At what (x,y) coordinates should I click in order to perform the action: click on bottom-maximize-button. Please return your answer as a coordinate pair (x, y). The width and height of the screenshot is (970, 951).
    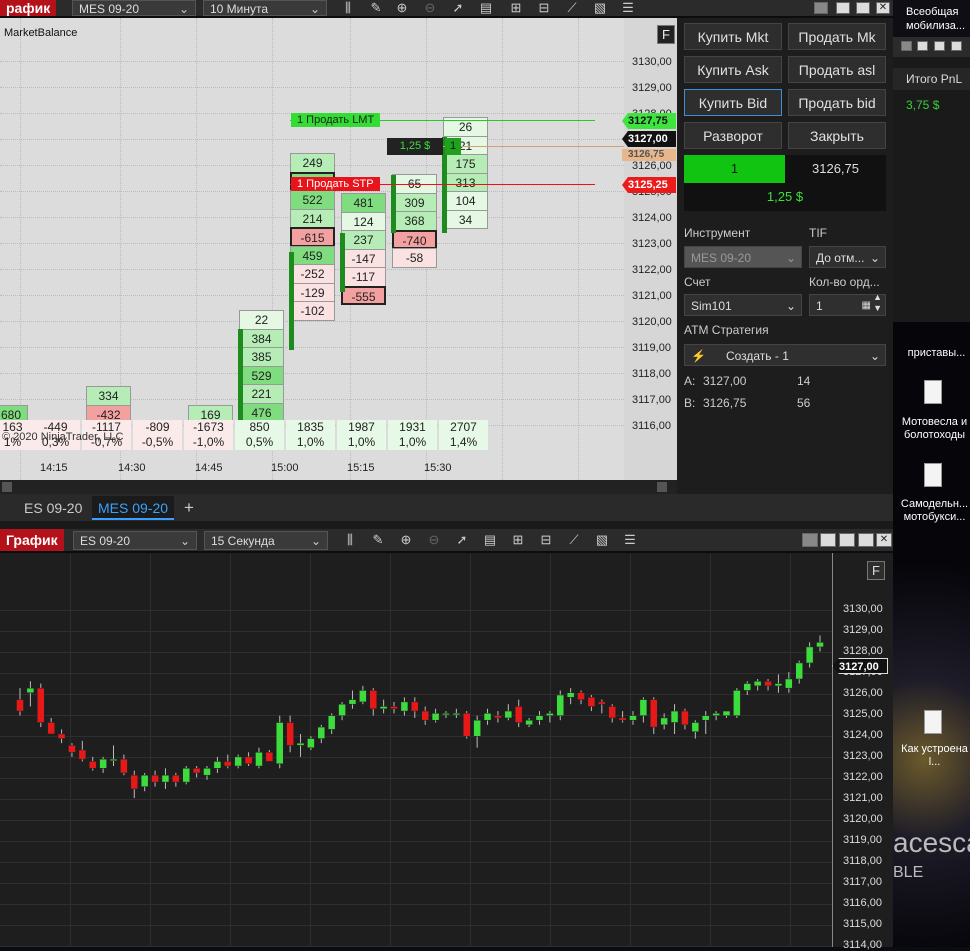
    Looking at the image, I should click on (866, 540).